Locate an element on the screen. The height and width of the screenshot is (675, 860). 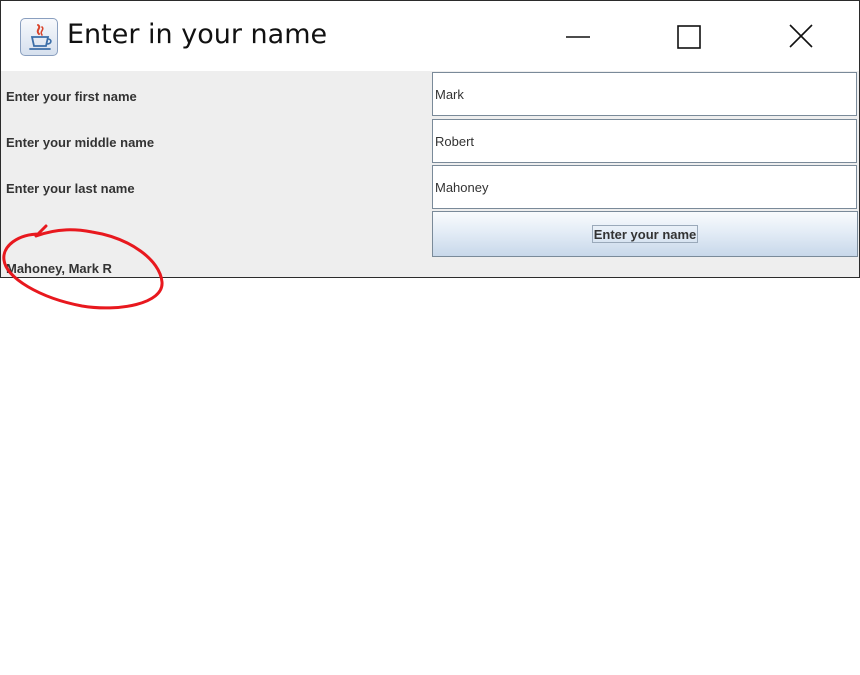
close-icon is located at coordinates (801, 36).